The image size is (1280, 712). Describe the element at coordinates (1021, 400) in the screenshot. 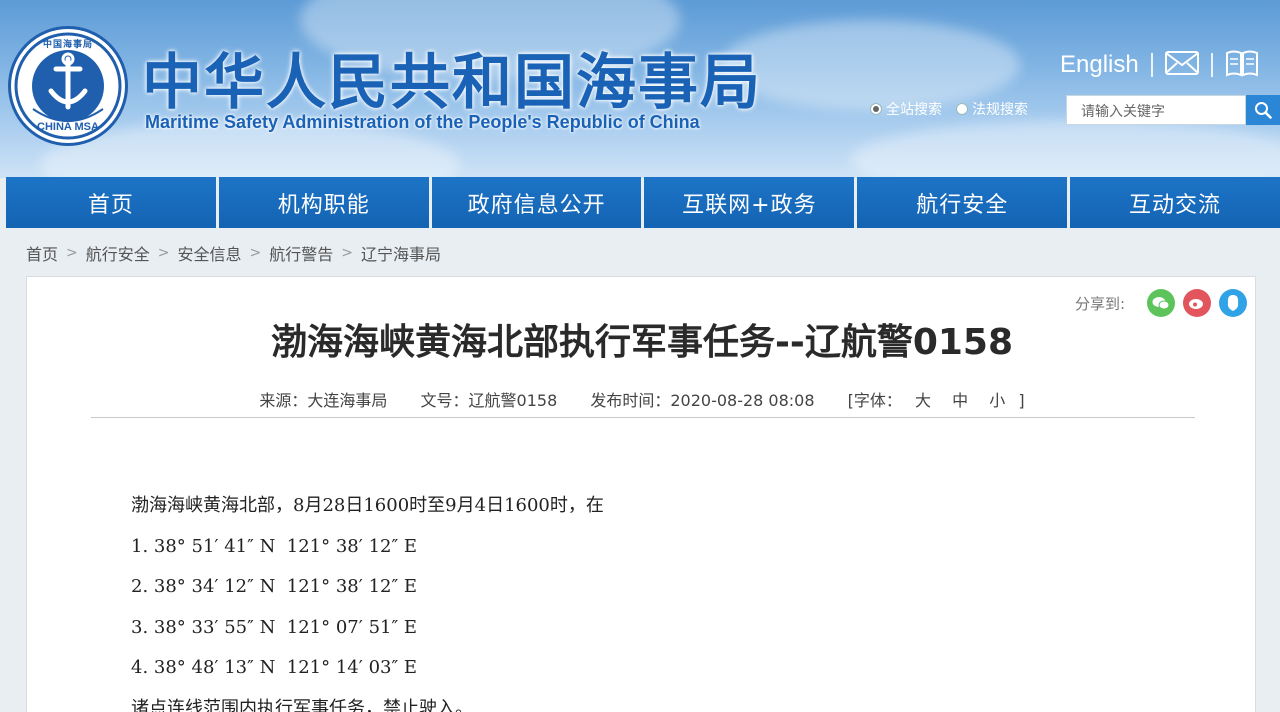

I see `font-size-close: ]` at that location.